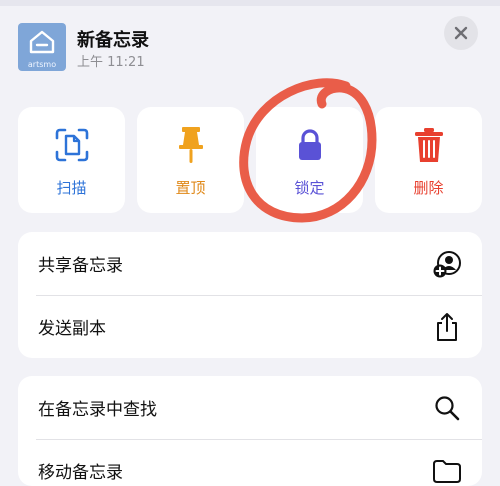  What do you see at coordinates (309, 144) in the screenshot?
I see `lock-icon` at bounding box center [309, 144].